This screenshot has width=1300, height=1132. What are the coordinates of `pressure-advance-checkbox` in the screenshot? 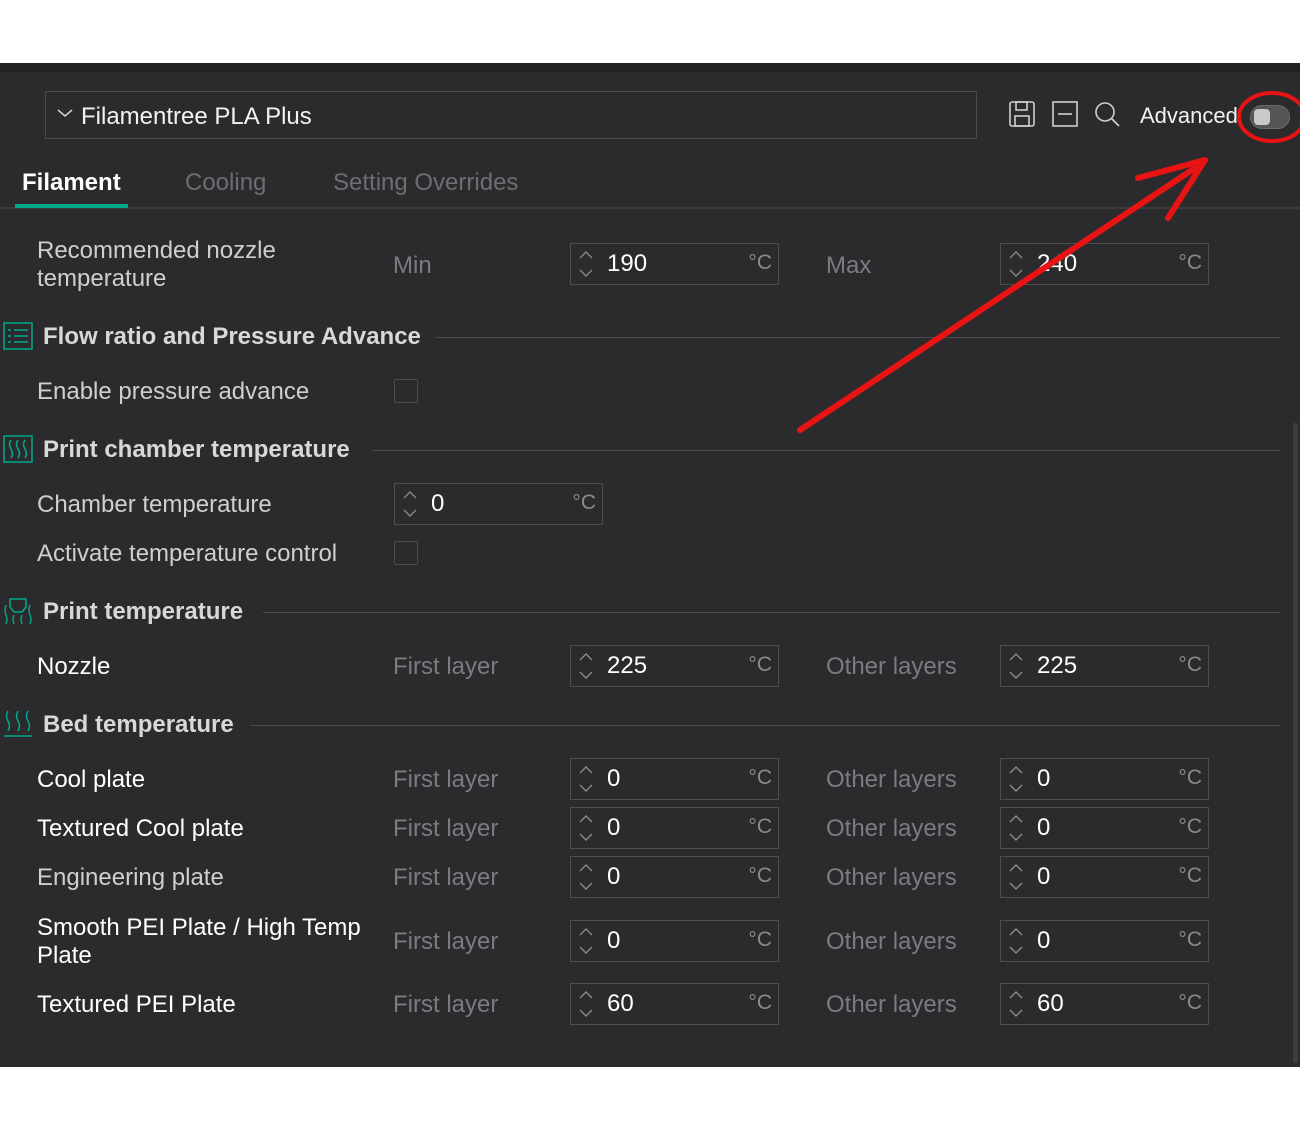 It's located at (406, 391).